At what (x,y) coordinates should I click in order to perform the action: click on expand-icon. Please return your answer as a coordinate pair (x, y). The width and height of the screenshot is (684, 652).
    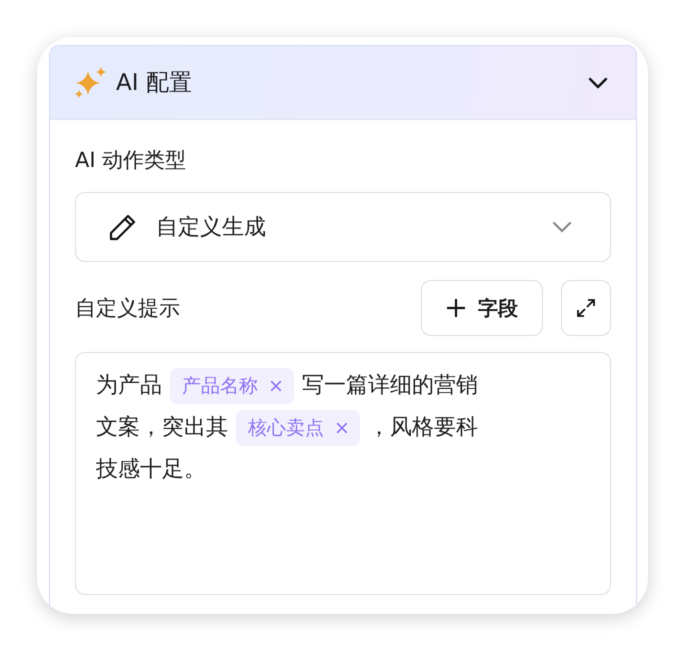
    Looking at the image, I should click on (586, 308).